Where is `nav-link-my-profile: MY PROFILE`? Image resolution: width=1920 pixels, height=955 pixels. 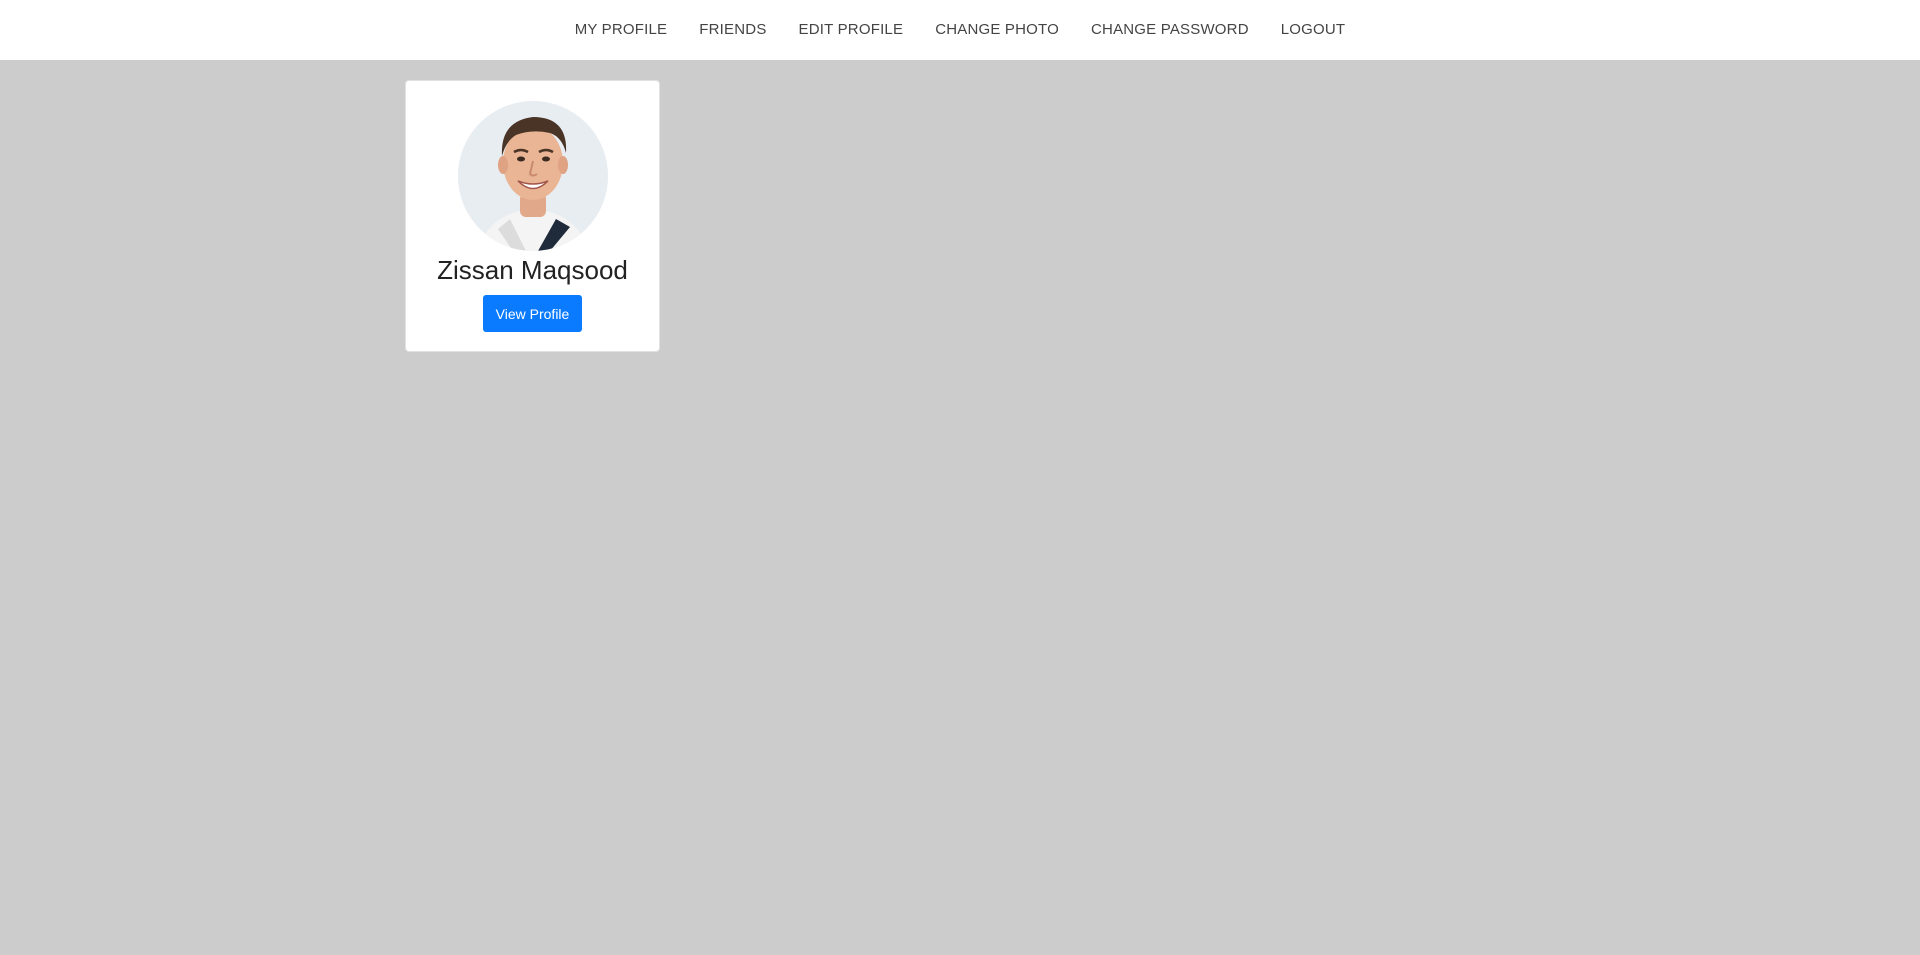
nav-link-my-profile: MY PROFILE is located at coordinates (621, 29).